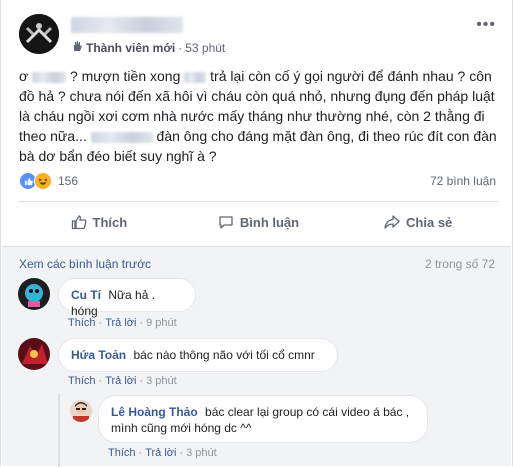 This screenshot has height=467, width=513. I want to click on reply-actions: Thích · Trả lời · 3 phút, so click(162, 453).